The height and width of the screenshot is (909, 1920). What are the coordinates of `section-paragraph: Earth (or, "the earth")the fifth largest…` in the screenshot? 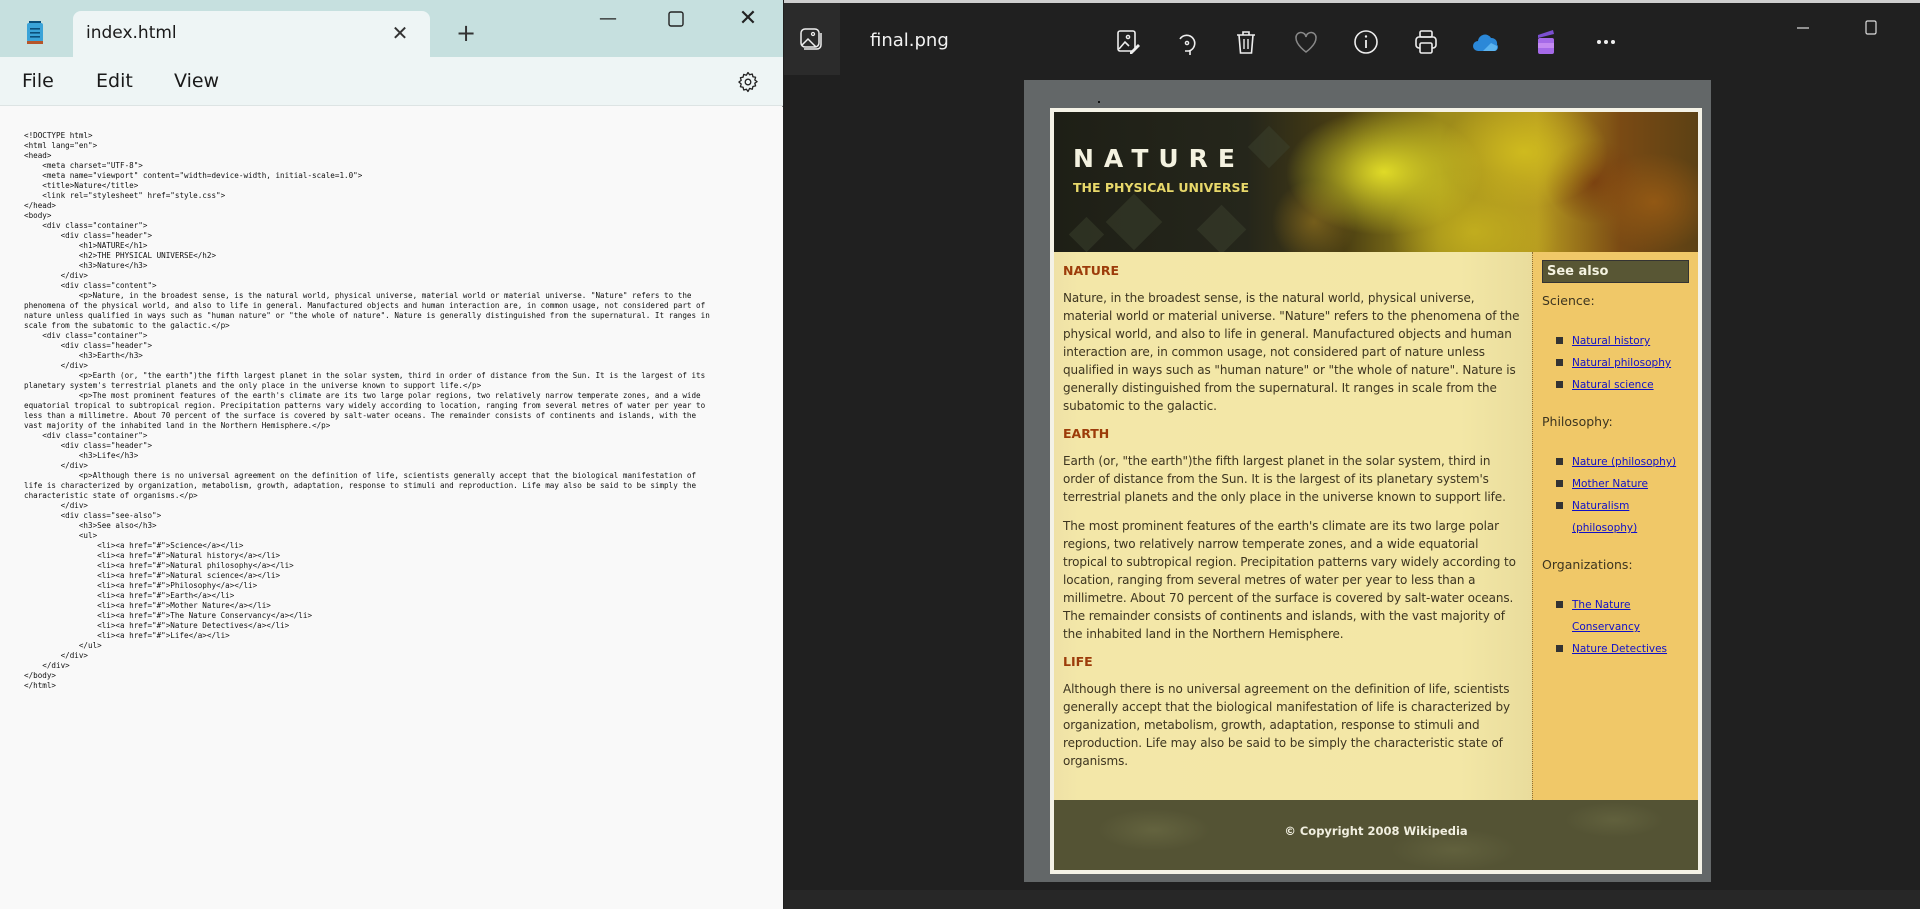 It's located at (1284, 479).